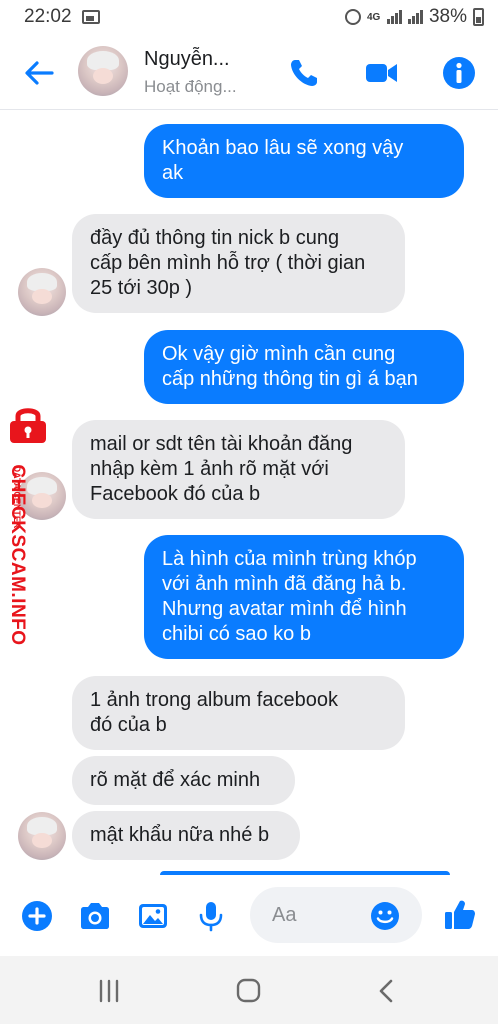 This screenshot has width=498, height=1024. Describe the element at coordinates (279, 354) in the screenshot. I see `message-line: Ok vậy giờ mình cần cung` at that location.